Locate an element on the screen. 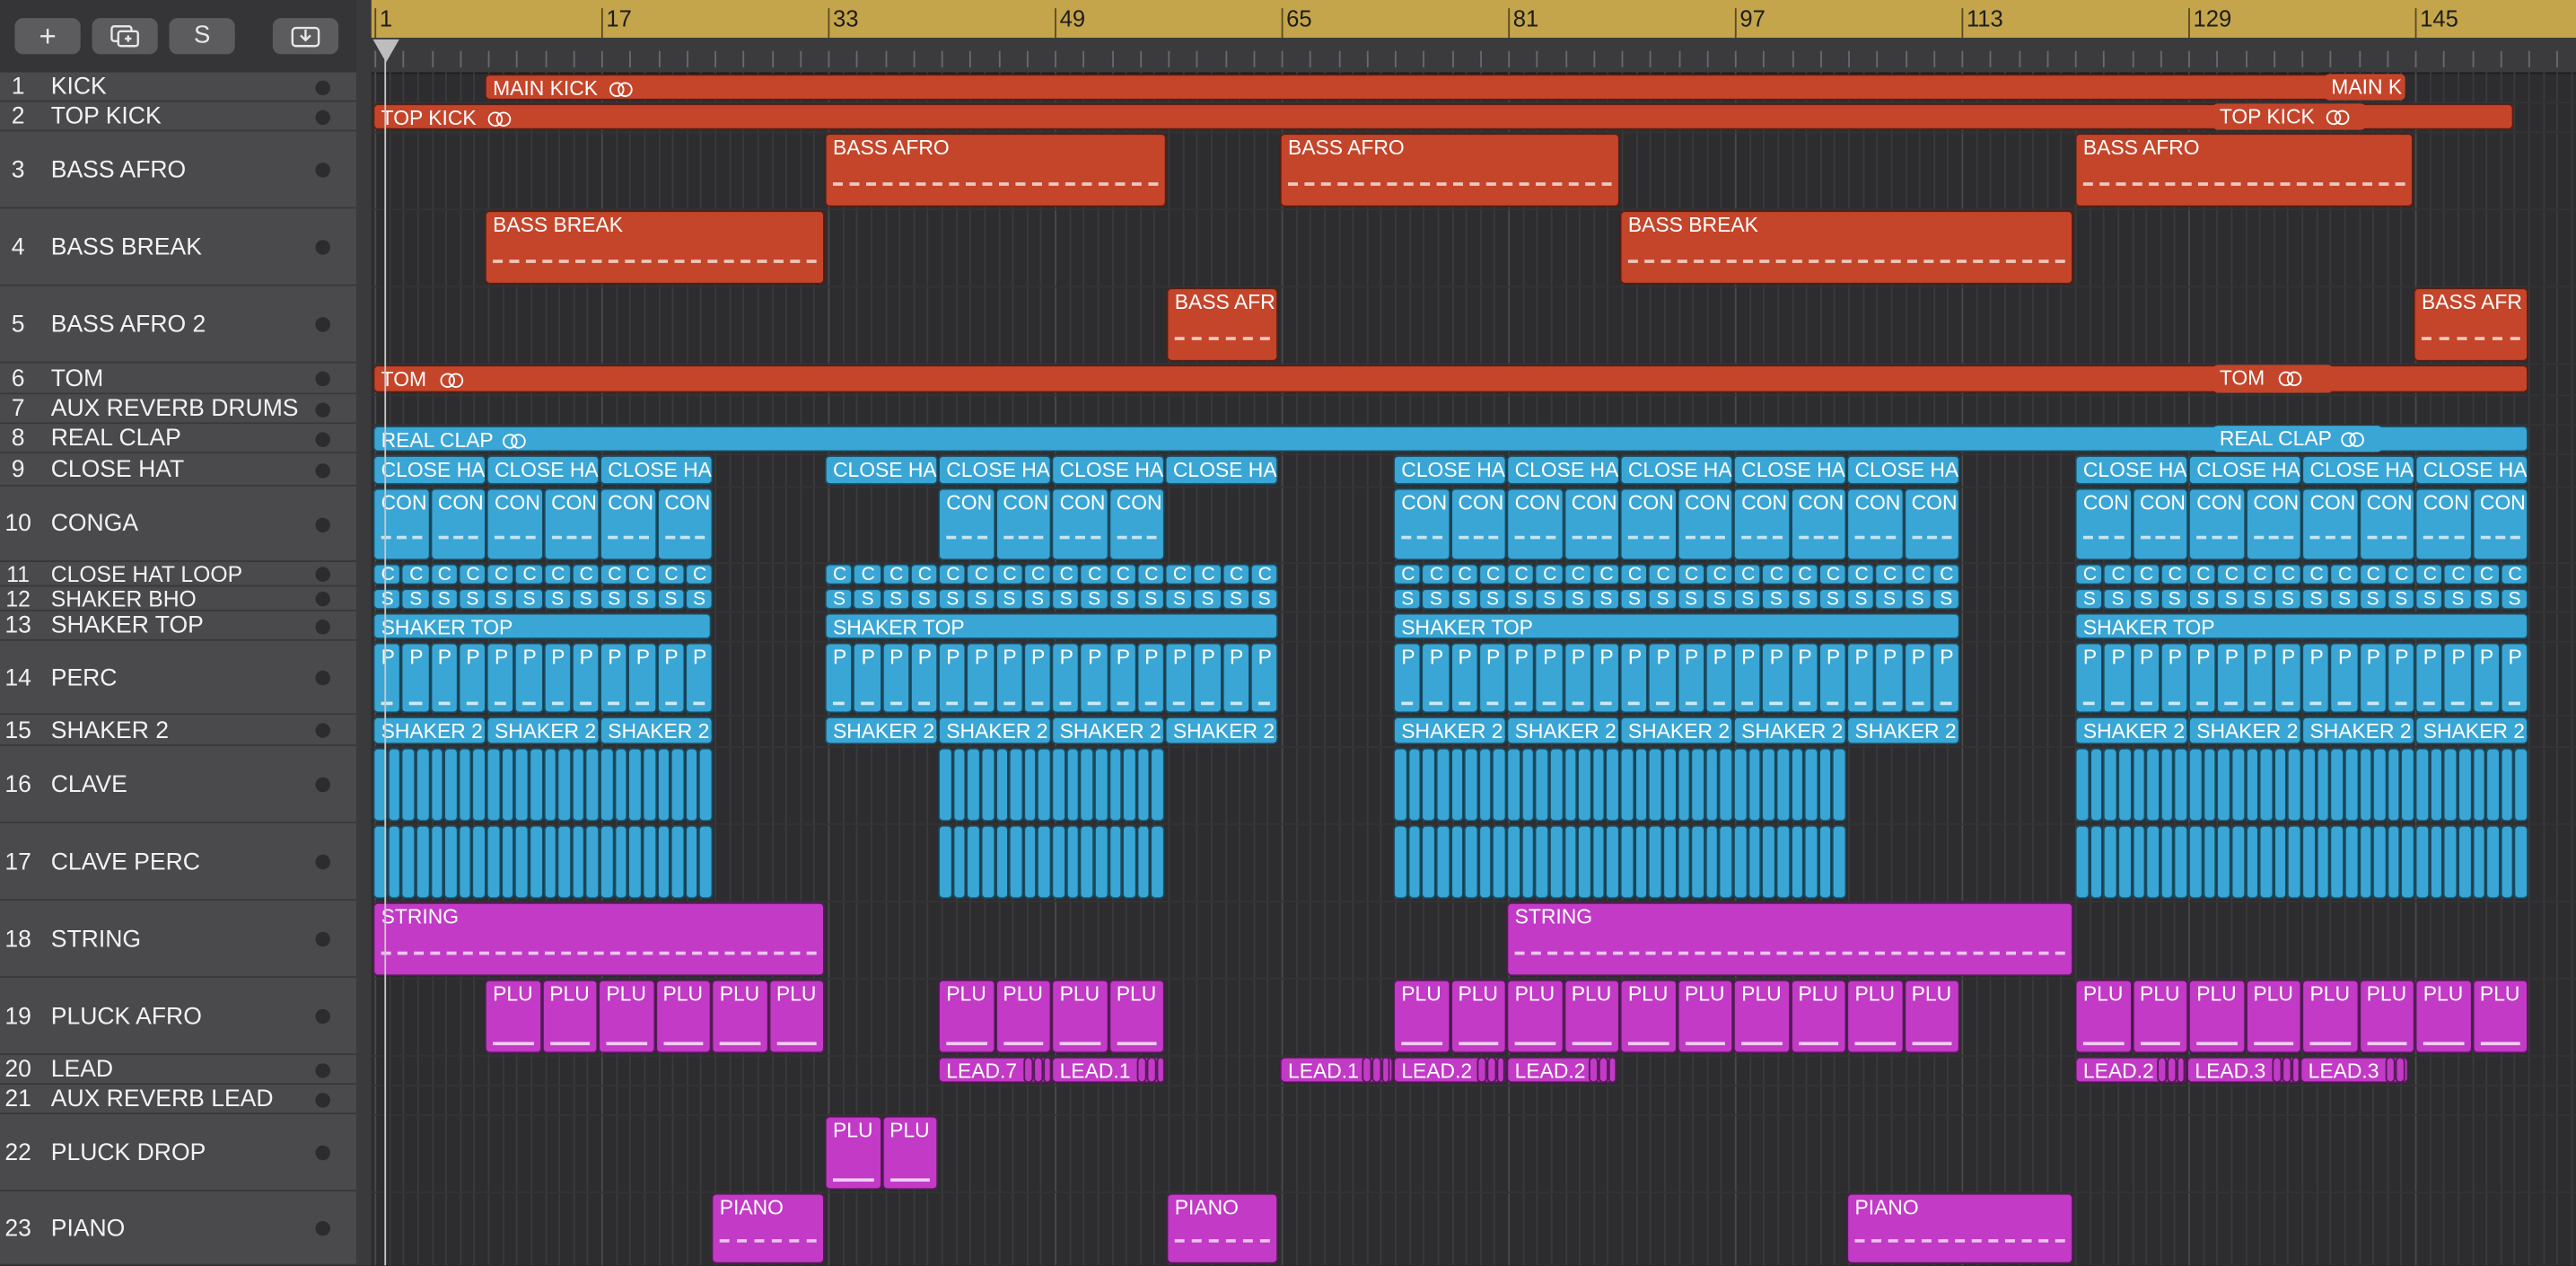 Image resolution: width=2576 pixels, height=1266 pixels. track-name: REAL CLAP is located at coordinates (116, 439).